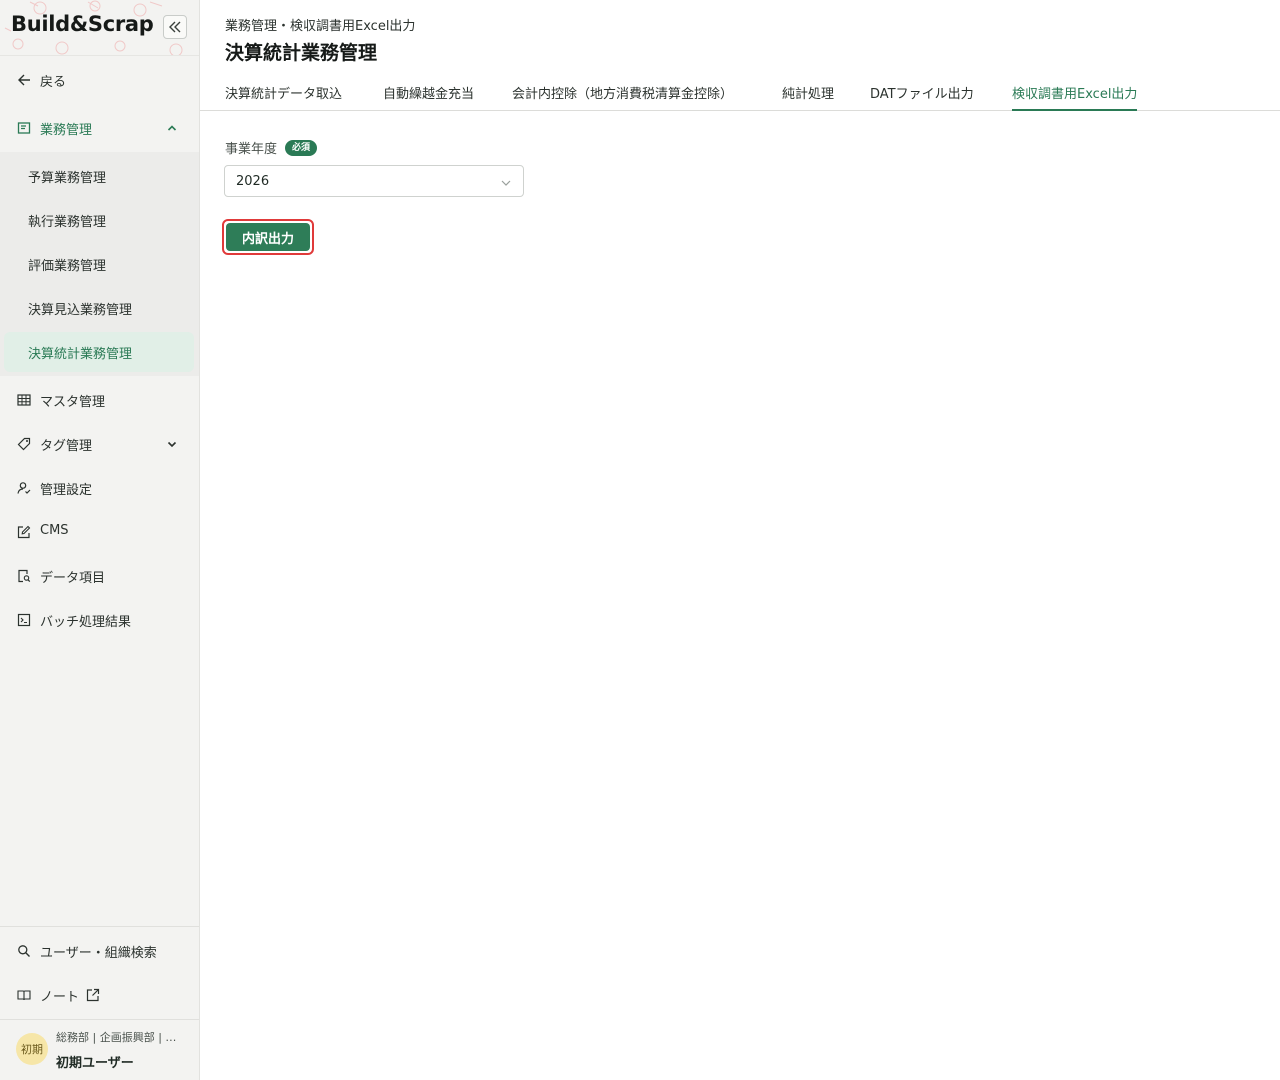 This screenshot has width=1280, height=1080. Describe the element at coordinates (808, 97) in the screenshot. I see `tab-net-processing: 純計処理` at that location.